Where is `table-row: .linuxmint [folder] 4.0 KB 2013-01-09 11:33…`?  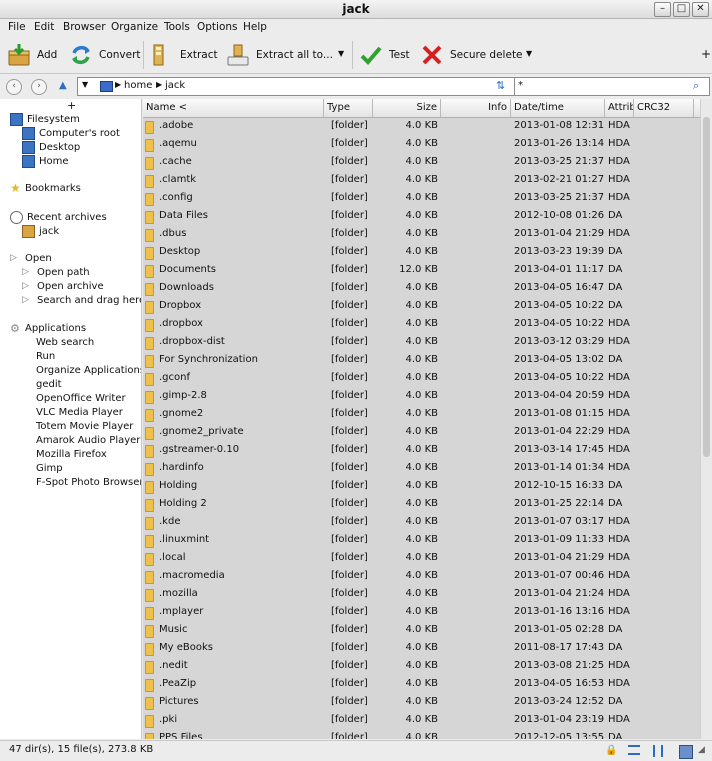
table-row: .linuxmint [folder] 4.0 KB 2013-01-09 11:33… is located at coordinates (421, 540).